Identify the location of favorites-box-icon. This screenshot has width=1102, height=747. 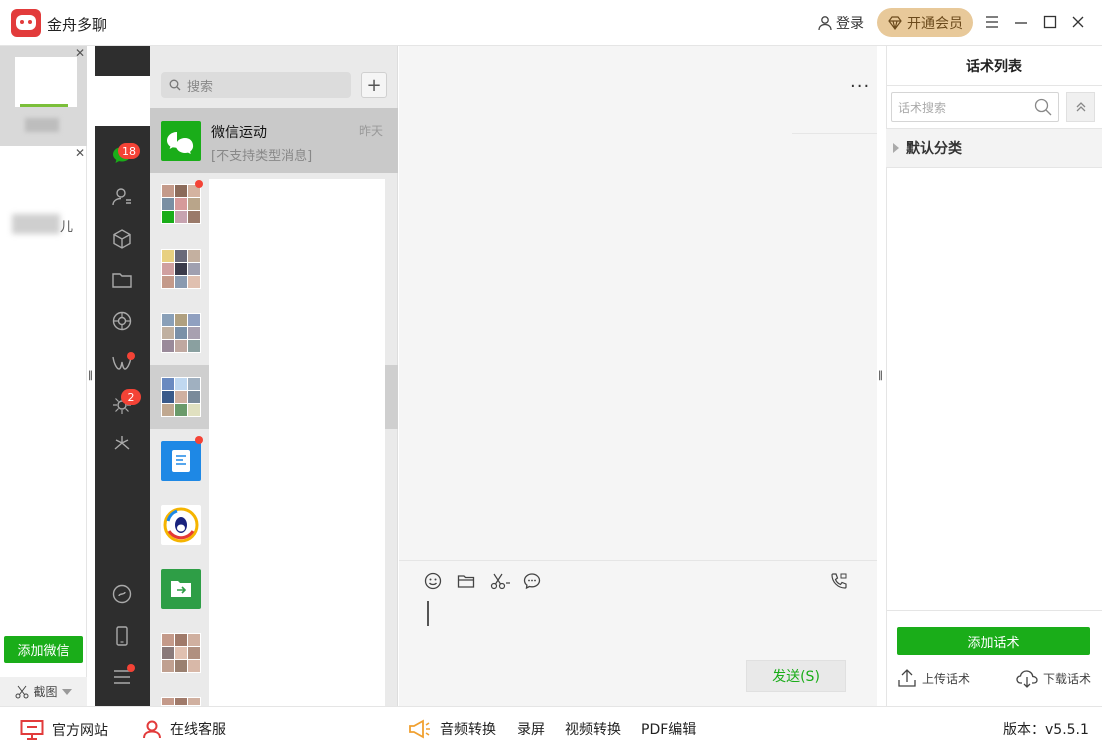
(122, 239).